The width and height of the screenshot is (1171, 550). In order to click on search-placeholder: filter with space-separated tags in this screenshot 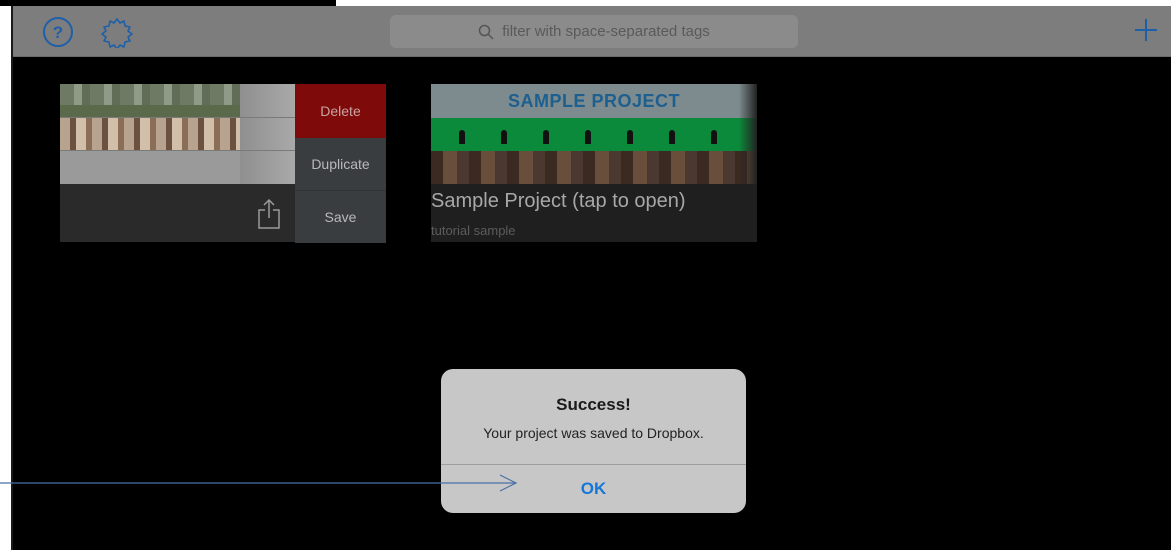, I will do `click(606, 31)`.